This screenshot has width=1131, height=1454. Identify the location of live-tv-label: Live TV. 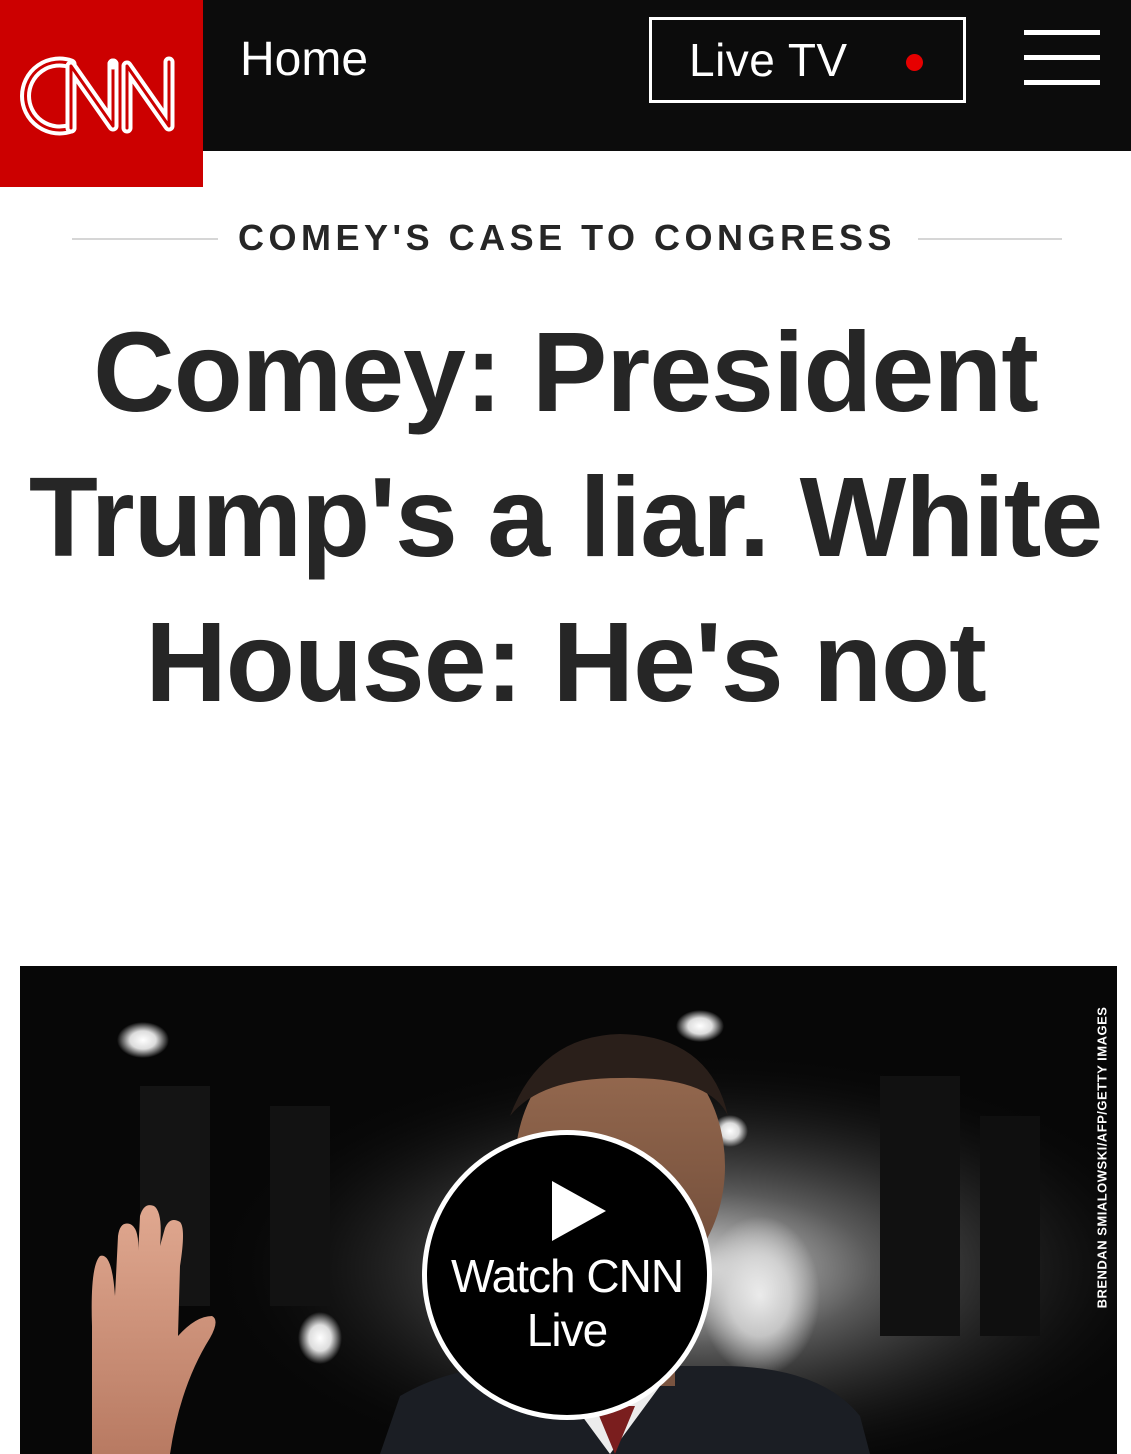
(768, 60).